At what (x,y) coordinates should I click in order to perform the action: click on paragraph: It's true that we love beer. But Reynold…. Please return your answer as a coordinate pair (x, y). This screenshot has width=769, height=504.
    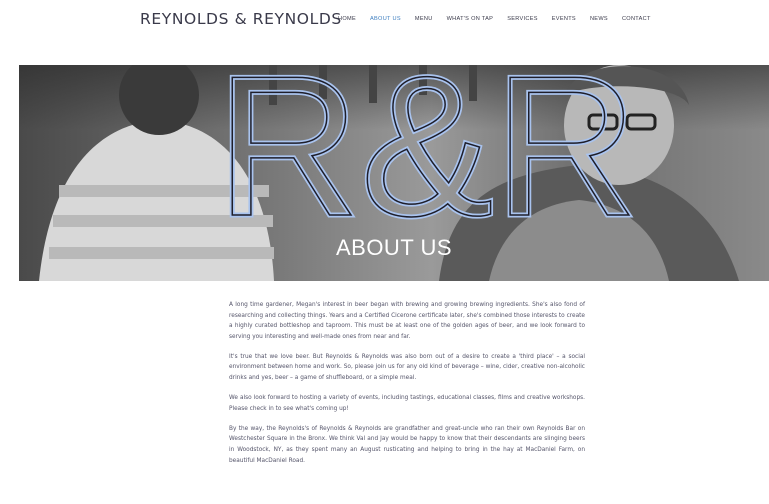
    Looking at the image, I should click on (407, 367).